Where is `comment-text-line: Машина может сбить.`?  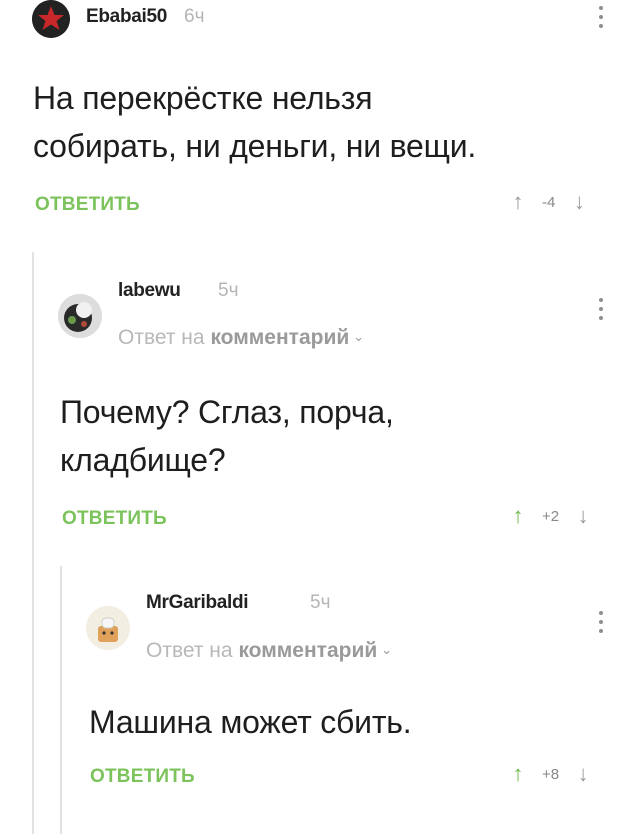
comment-text-line: Машина может сбить. is located at coordinates (250, 722).